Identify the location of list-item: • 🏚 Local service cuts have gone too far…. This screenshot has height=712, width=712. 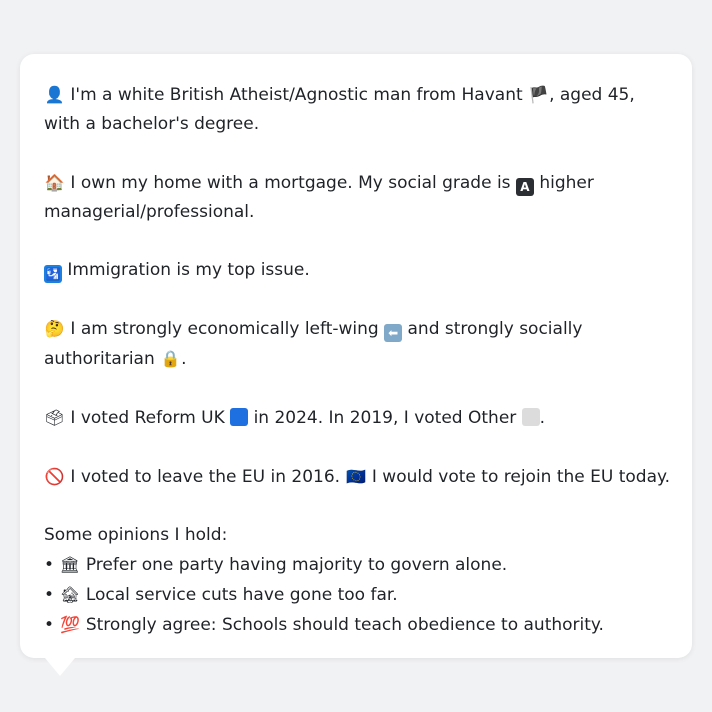
(358, 595).